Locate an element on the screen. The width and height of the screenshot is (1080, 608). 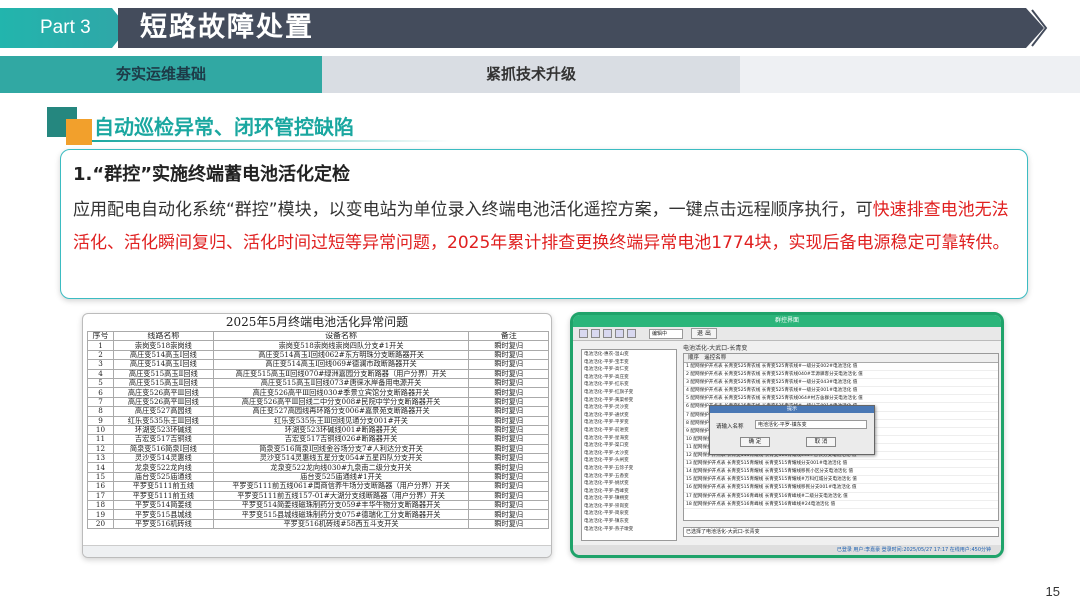
table-cell: 灵沙变514灵惠线 is located at coordinates (163, 458).